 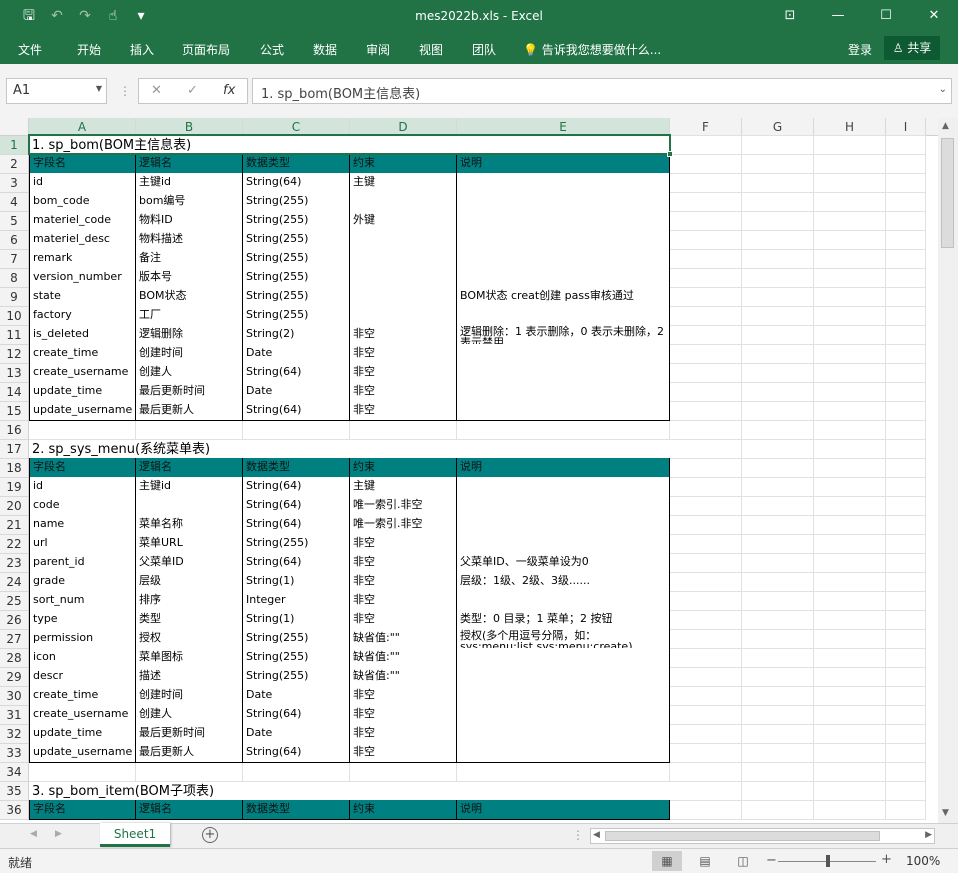 What do you see at coordinates (189, 696) in the screenshot?
I see `cell-logical-name: 创建时间` at bounding box center [189, 696].